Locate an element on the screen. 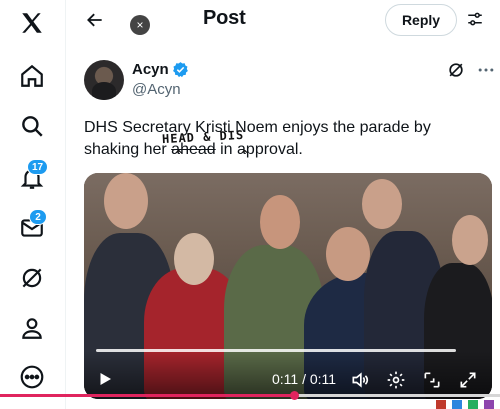 This screenshot has width=500, height=409. close-icon: × is located at coordinates (140, 25).